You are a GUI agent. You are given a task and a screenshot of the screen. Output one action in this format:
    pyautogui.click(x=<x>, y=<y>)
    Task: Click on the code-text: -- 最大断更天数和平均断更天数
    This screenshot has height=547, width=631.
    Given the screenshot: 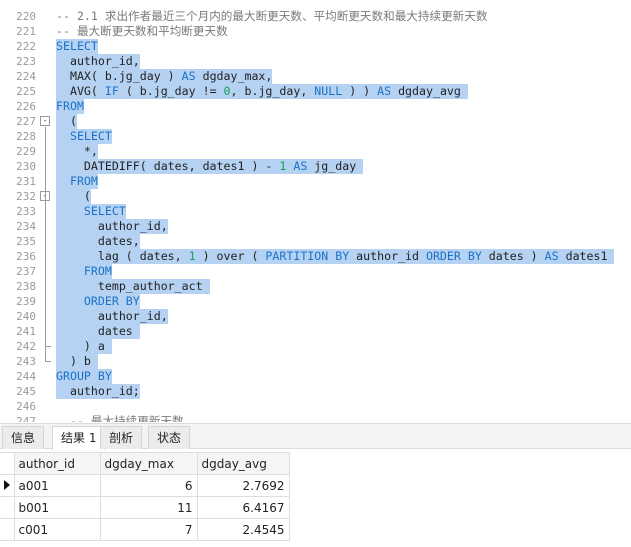 What is the action you would take?
    pyautogui.click(x=142, y=31)
    